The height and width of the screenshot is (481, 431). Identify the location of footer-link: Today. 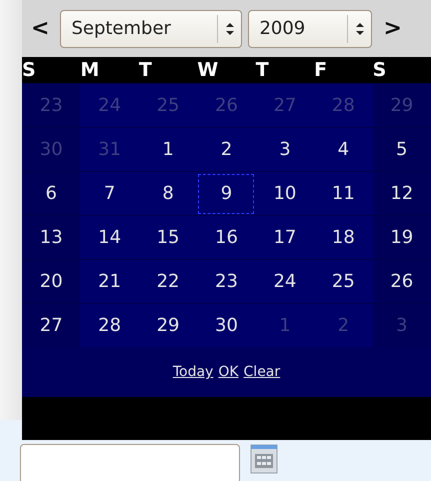
(193, 372).